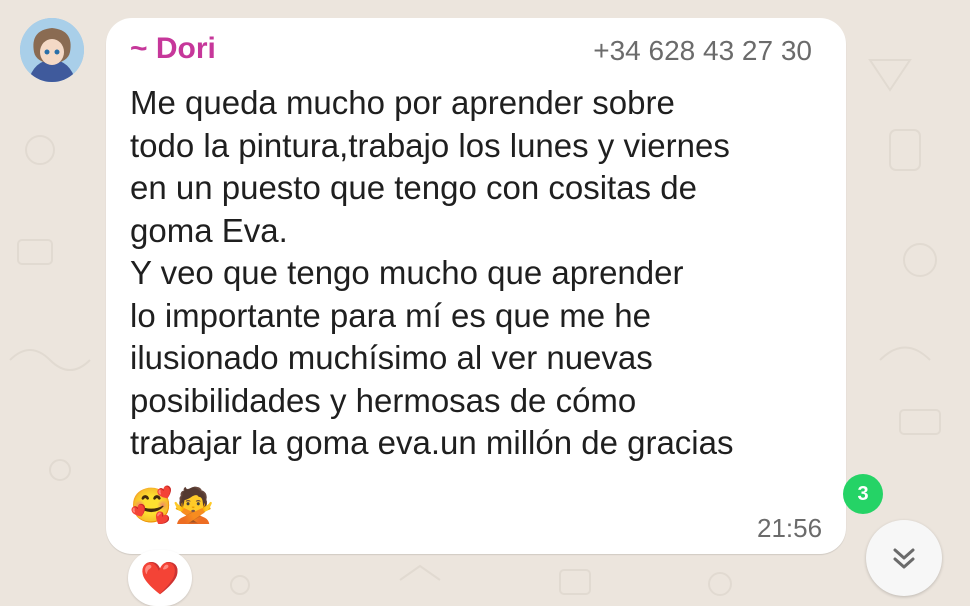 The width and height of the screenshot is (970, 606). I want to click on heart-icon: ❤️, so click(160, 578).